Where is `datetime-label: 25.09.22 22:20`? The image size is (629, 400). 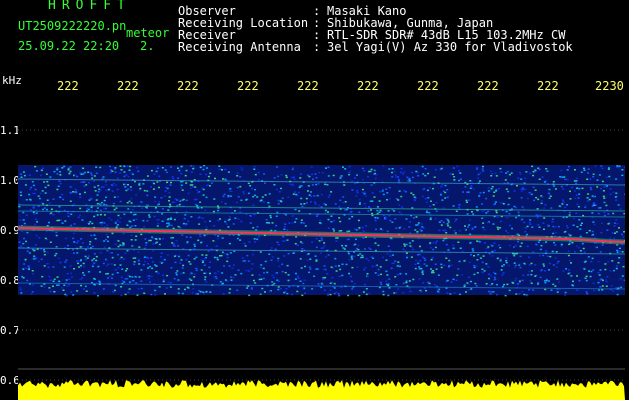
datetime-label: 25.09.22 22:20 is located at coordinates (69, 46).